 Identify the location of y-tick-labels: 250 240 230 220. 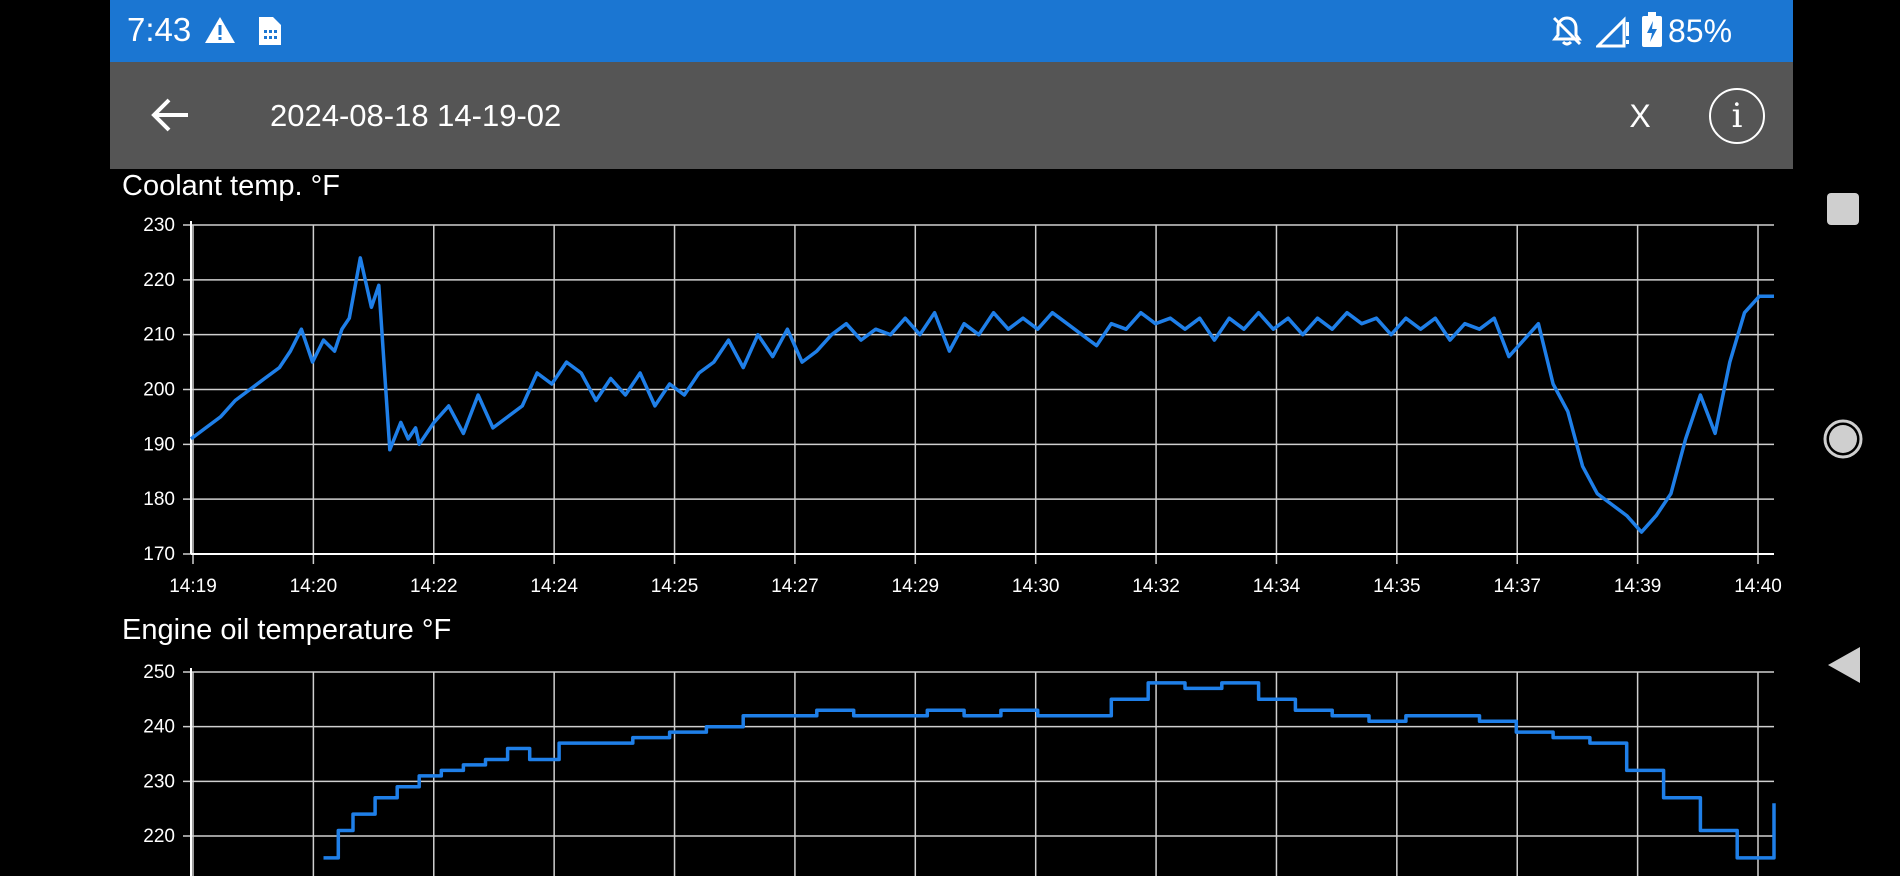
(159, 754).